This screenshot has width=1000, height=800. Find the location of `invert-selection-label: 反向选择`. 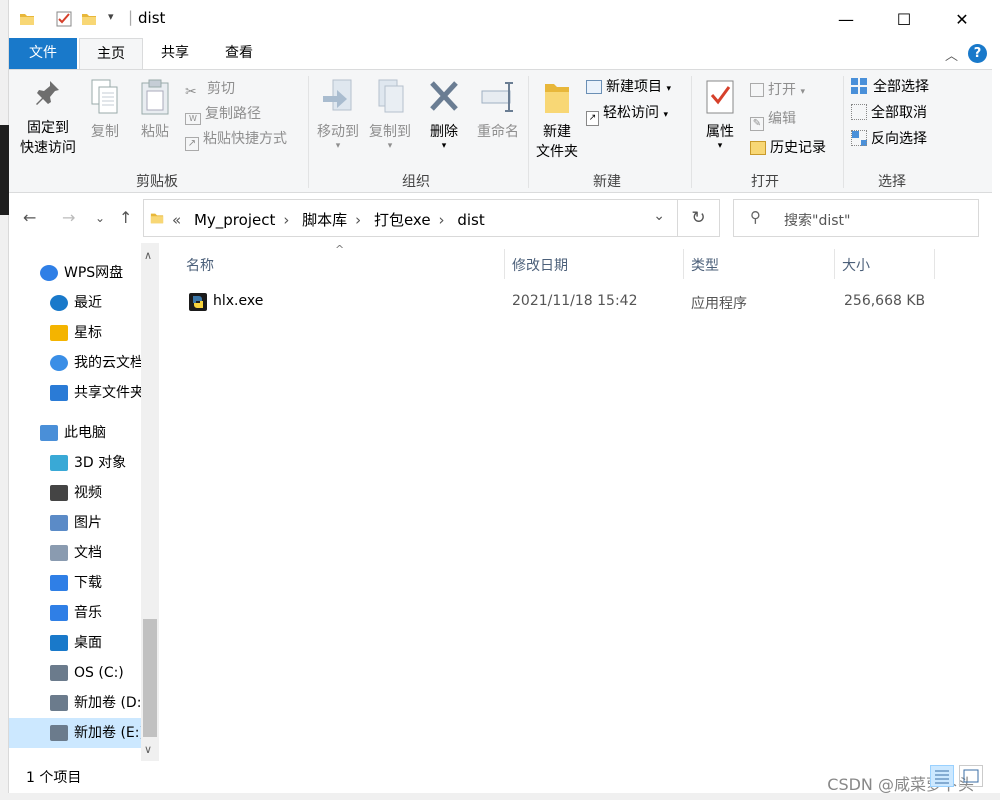

invert-selection-label: 反向选择 is located at coordinates (899, 139).